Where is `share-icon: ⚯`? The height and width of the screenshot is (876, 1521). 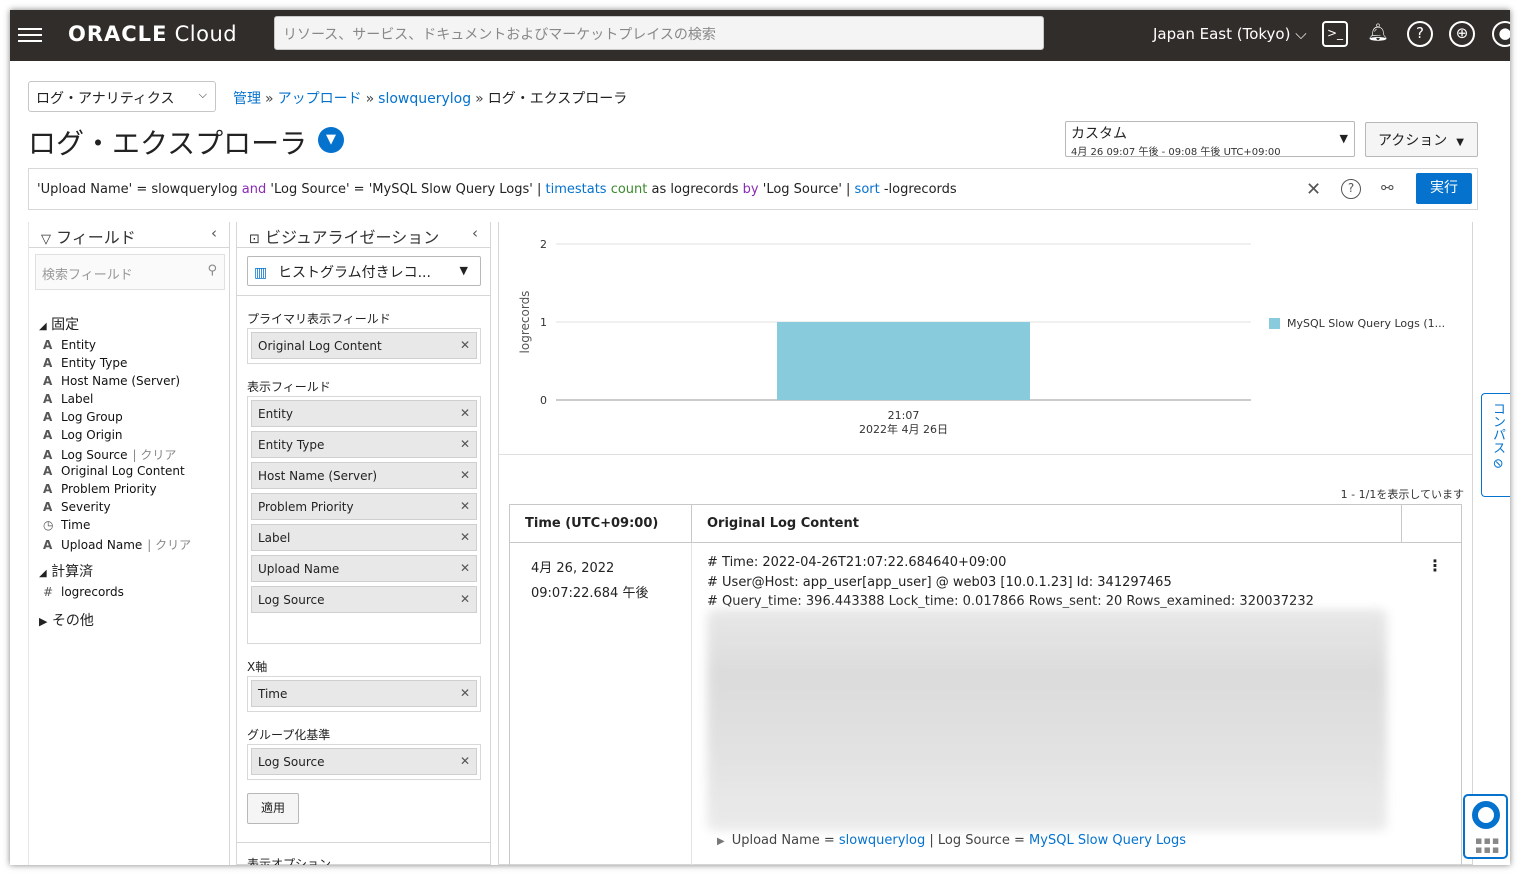
share-icon: ⚯ is located at coordinates (1387, 188).